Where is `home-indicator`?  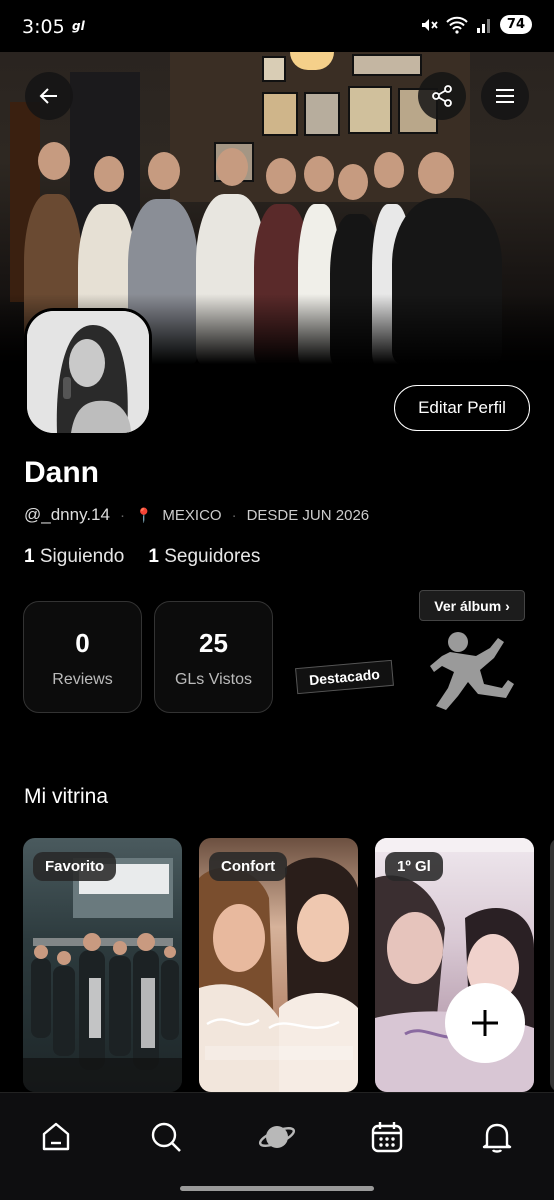
home-indicator is located at coordinates (277, 1188).